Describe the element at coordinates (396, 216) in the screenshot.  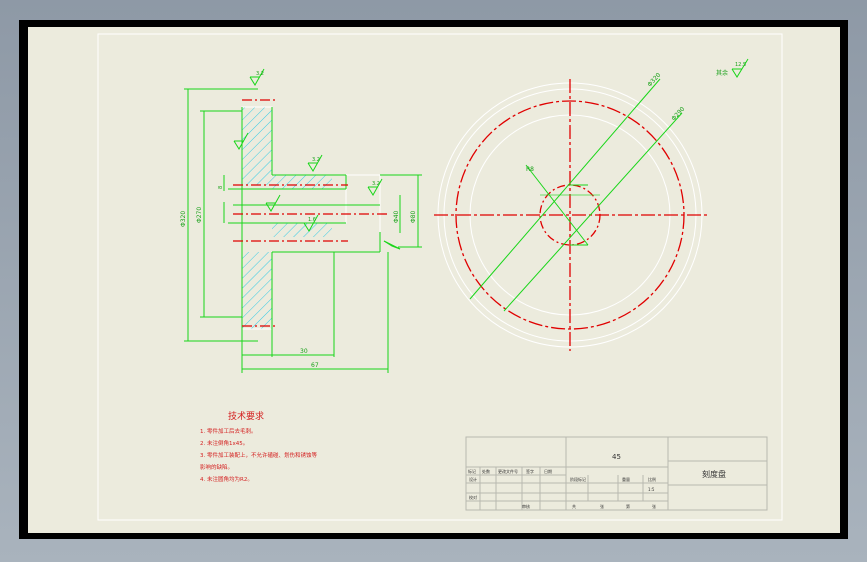
I see `dim-bore-text: Φ40` at that location.